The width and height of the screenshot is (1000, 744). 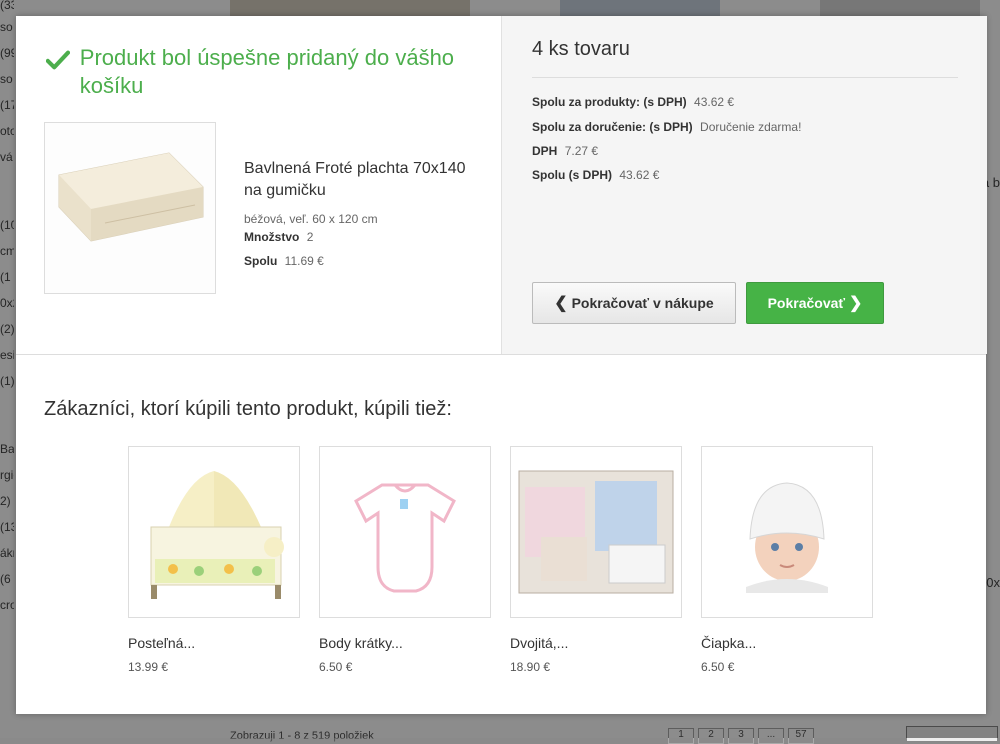 What do you see at coordinates (272, 237) in the screenshot?
I see `quantity-label: Množstvo` at bounding box center [272, 237].